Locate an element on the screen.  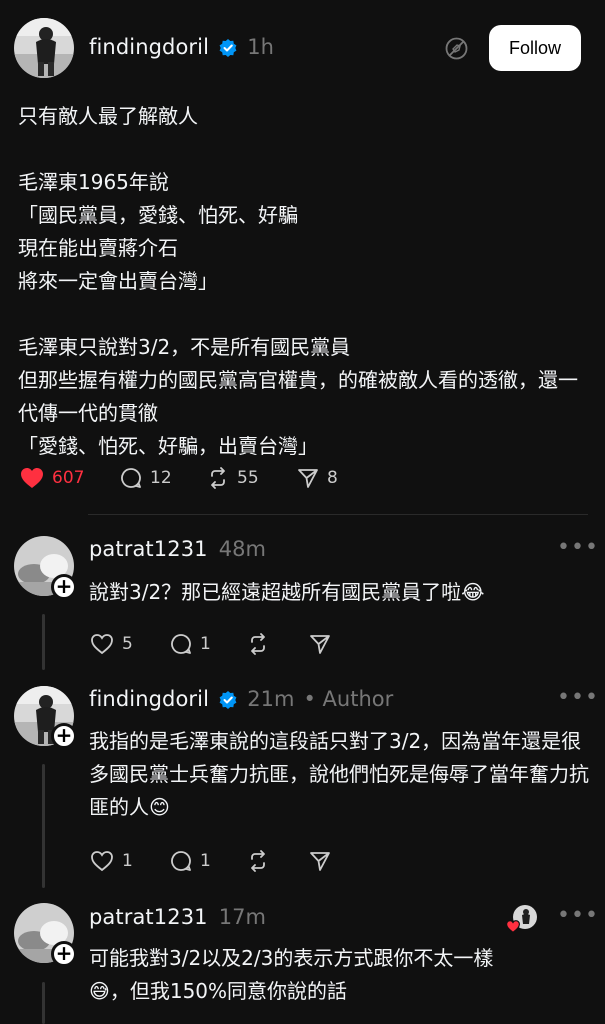
follow-button: Follow is located at coordinates (535, 48).